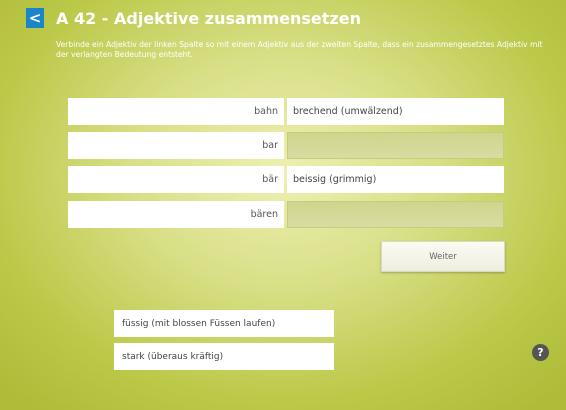  Describe the element at coordinates (443, 256) in the screenshot. I see `next-button: Weiter` at that location.